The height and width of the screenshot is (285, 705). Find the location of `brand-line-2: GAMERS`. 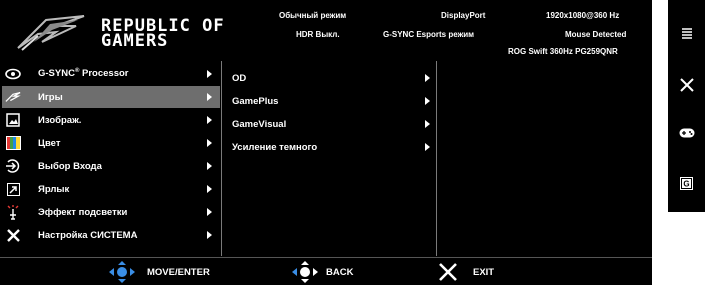

brand-line-2: GAMERS is located at coordinates (135, 41).